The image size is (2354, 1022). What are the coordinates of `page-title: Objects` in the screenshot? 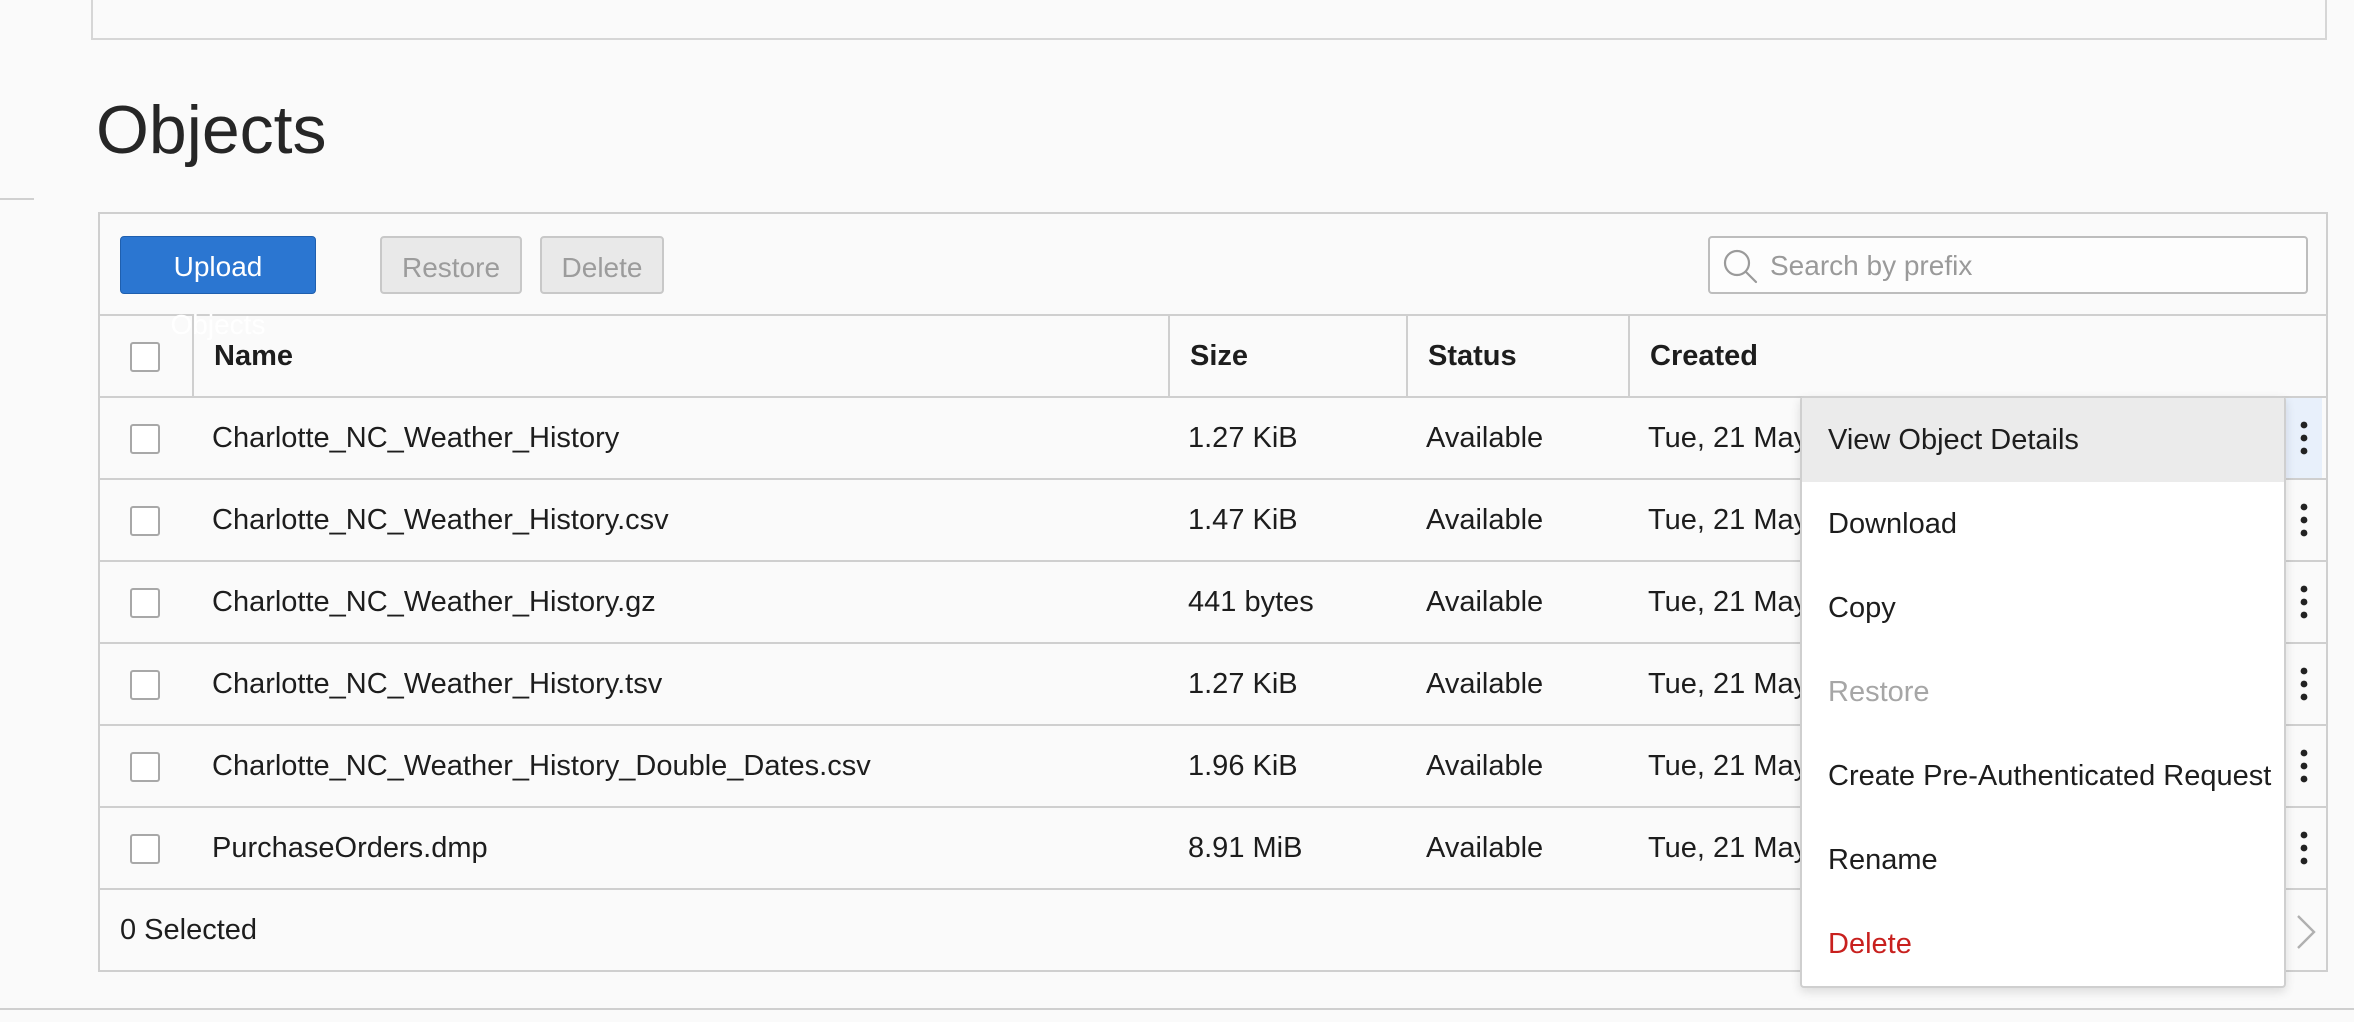 It's located at (211, 130).